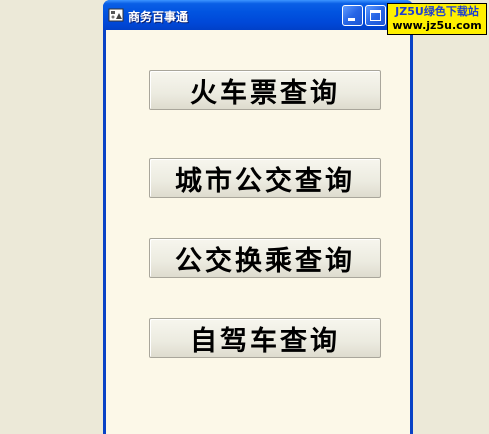 Image resolution: width=489 pixels, height=434 pixels. I want to click on minimize-button, so click(352, 15).